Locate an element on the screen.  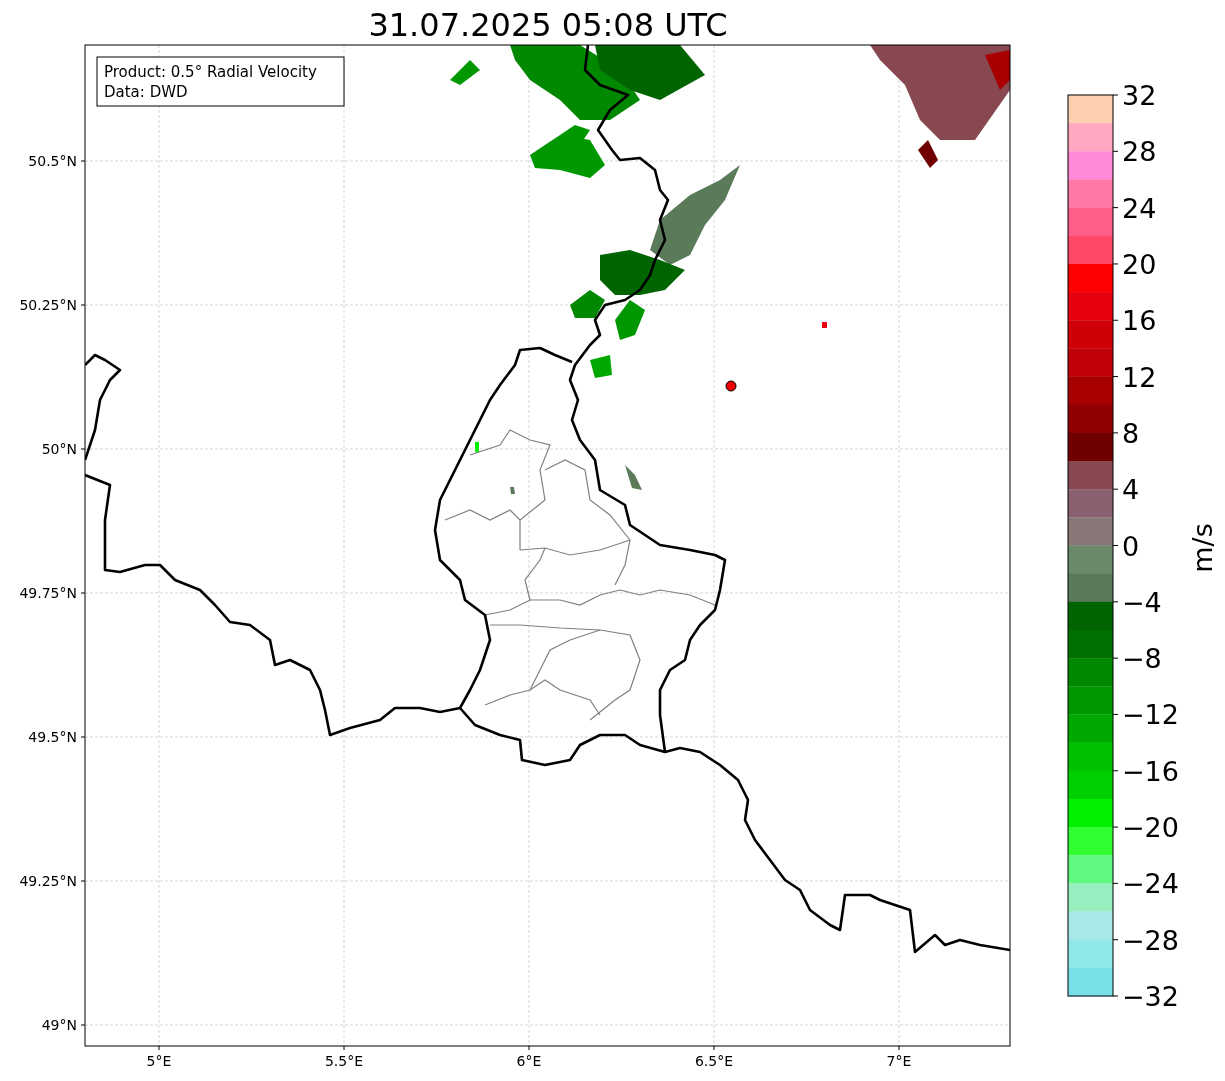
latitude-label: 49°N is located at coordinates (59, 1025).